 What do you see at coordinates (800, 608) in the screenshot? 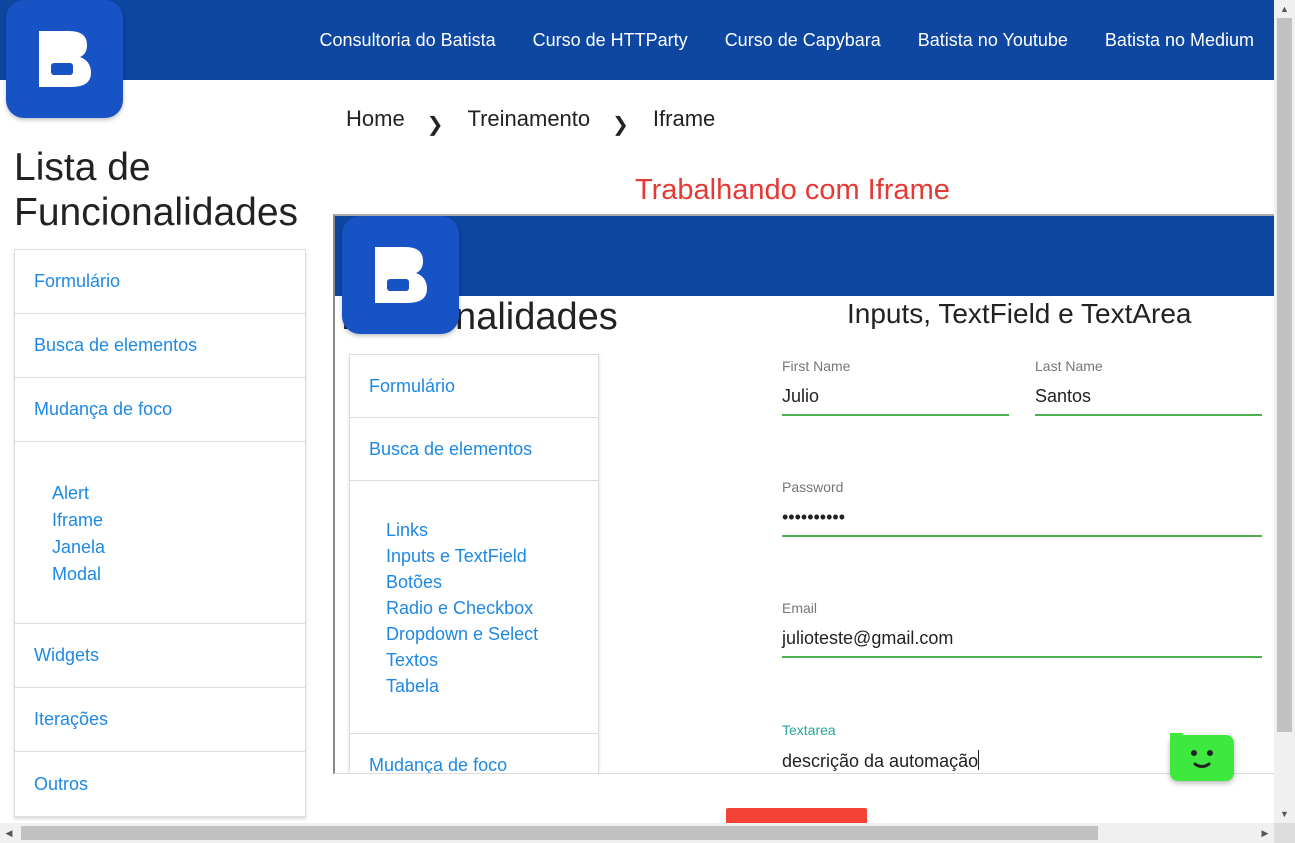
I see `email-label: Email` at bounding box center [800, 608].